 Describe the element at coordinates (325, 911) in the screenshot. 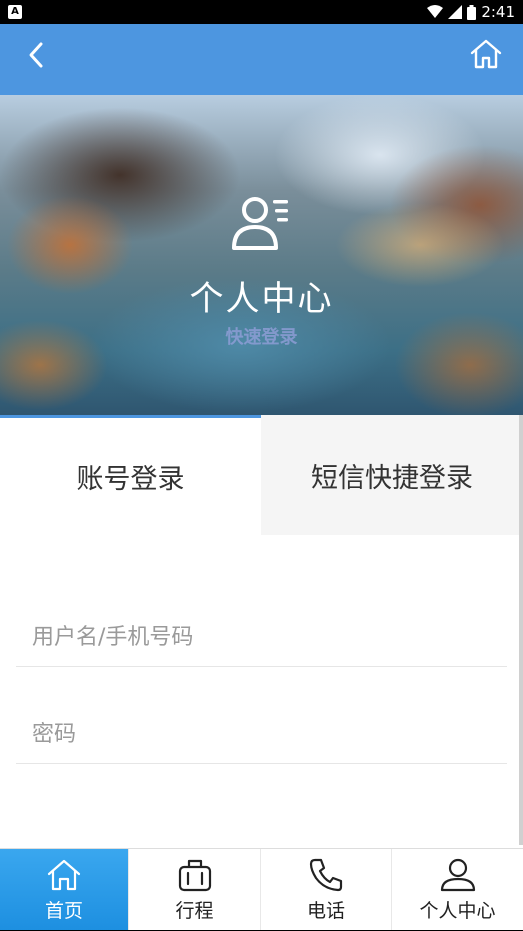

I see `bottom-nav-phone-label: 电话` at that location.